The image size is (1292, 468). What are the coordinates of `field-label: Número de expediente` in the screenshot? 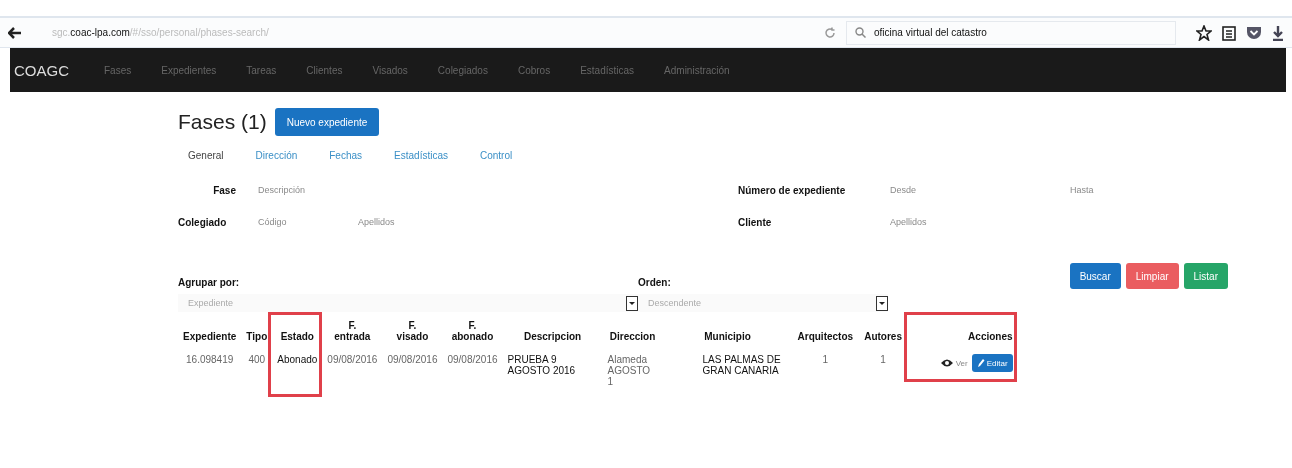 It's located at (792, 190).